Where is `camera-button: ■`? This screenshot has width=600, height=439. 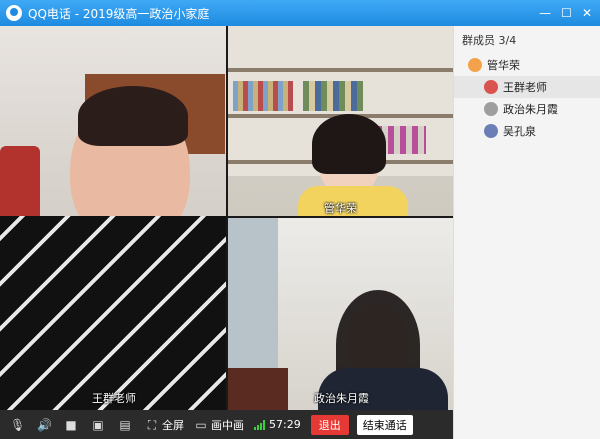 camera-button: ■ is located at coordinates (72, 425).